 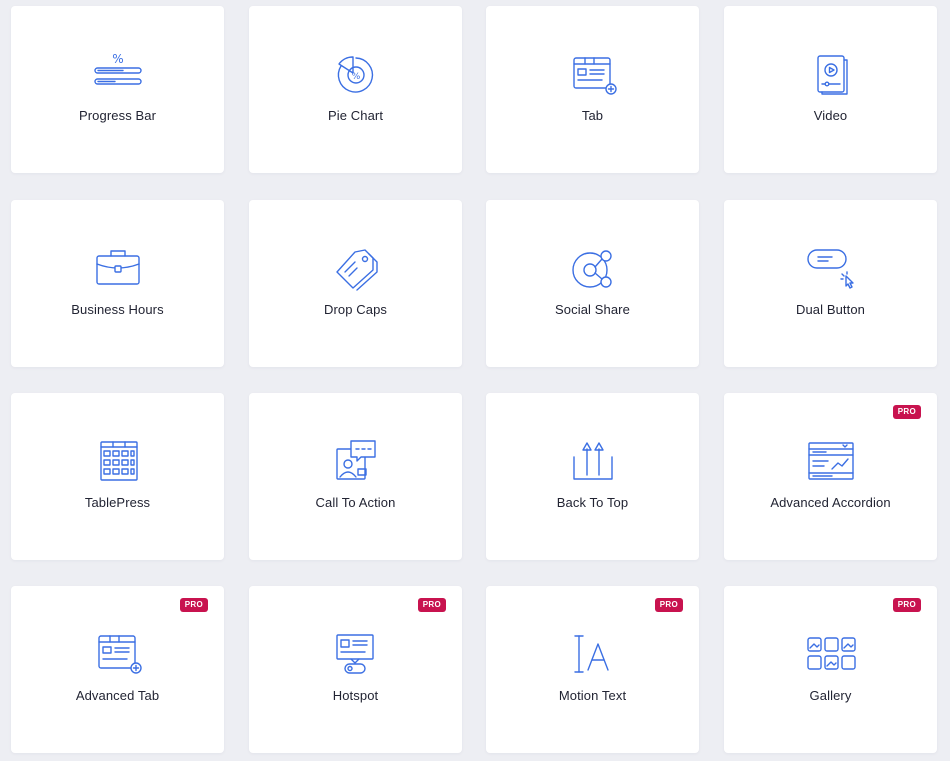 I want to click on widget-label: Progress Bar, so click(x=117, y=115).